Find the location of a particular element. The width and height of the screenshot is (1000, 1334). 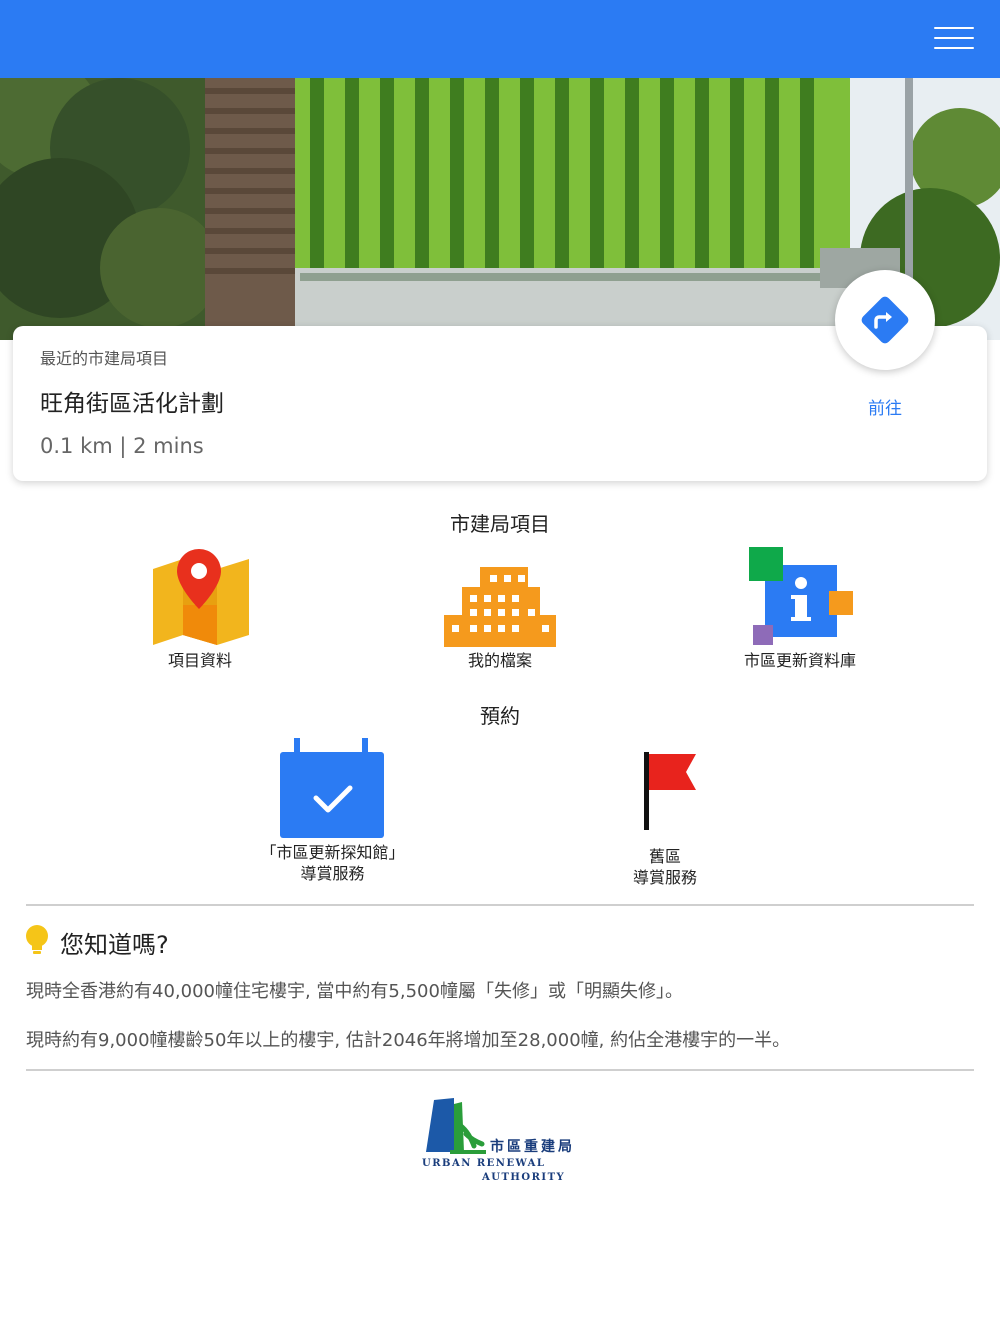

old-district-tour-button: 舊區 導賞服務 is located at coordinates (665, 818).